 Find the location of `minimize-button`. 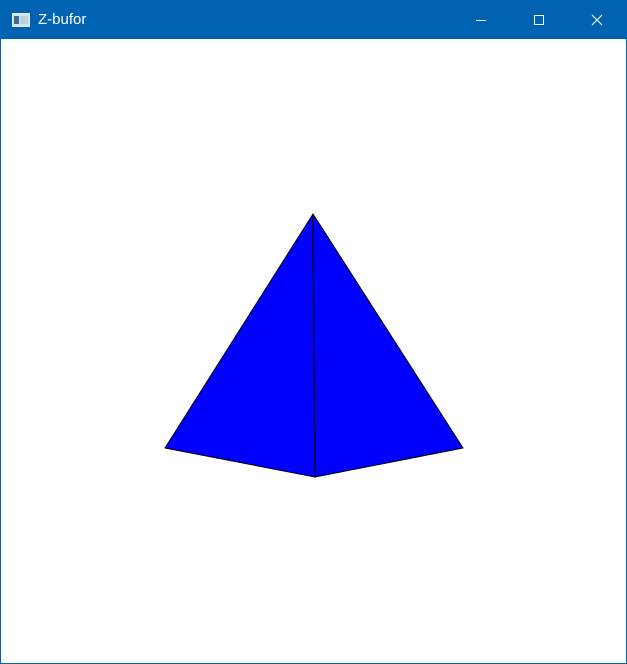

minimize-button is located at coordinates (481, 20).